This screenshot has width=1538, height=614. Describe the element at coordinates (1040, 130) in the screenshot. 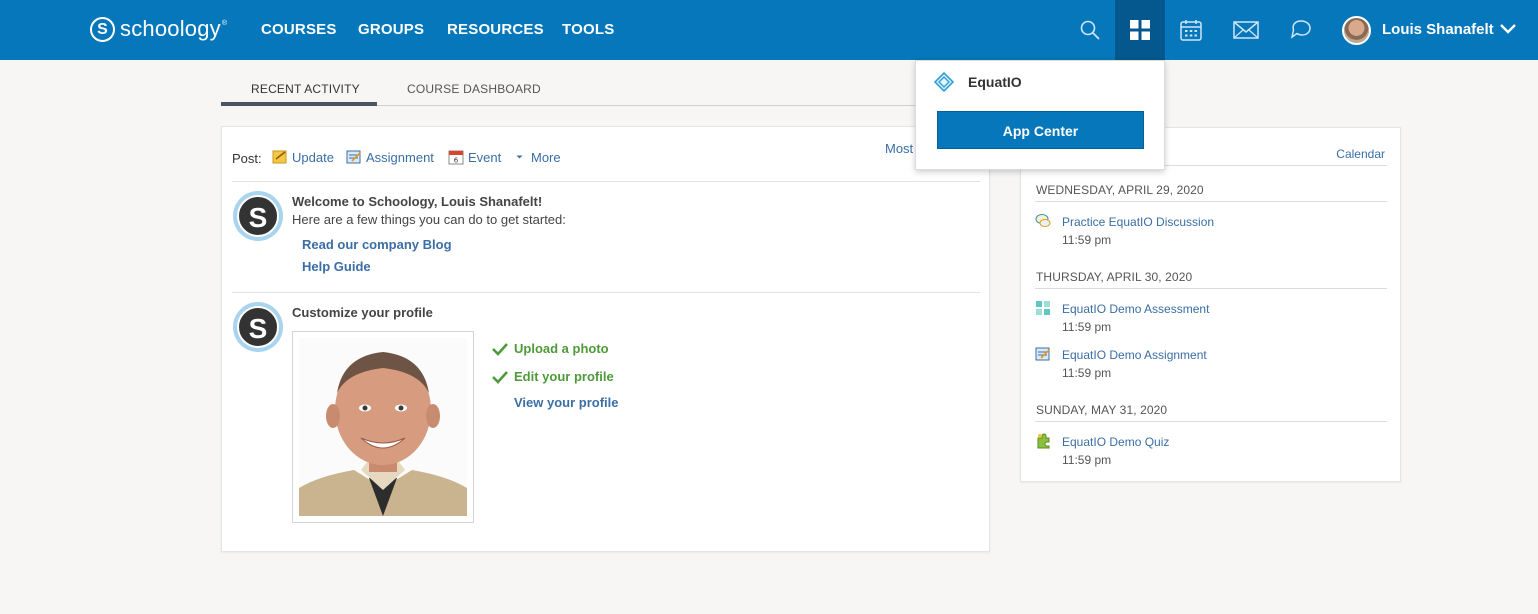

I see `app-center-button: App Center` at that location.